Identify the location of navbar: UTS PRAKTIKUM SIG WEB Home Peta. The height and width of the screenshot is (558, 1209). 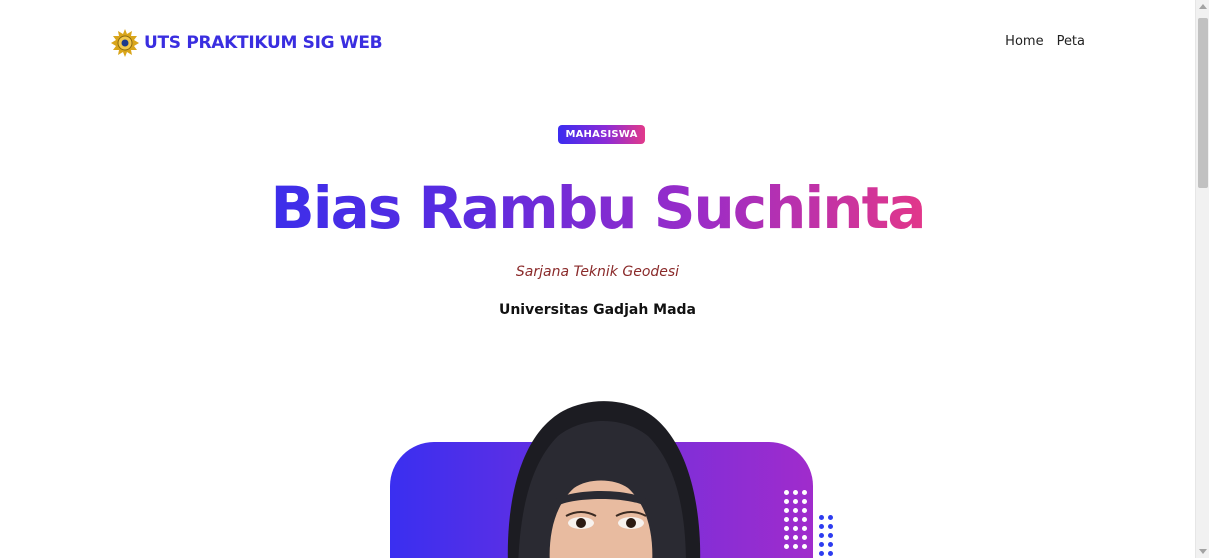
(597, 42).